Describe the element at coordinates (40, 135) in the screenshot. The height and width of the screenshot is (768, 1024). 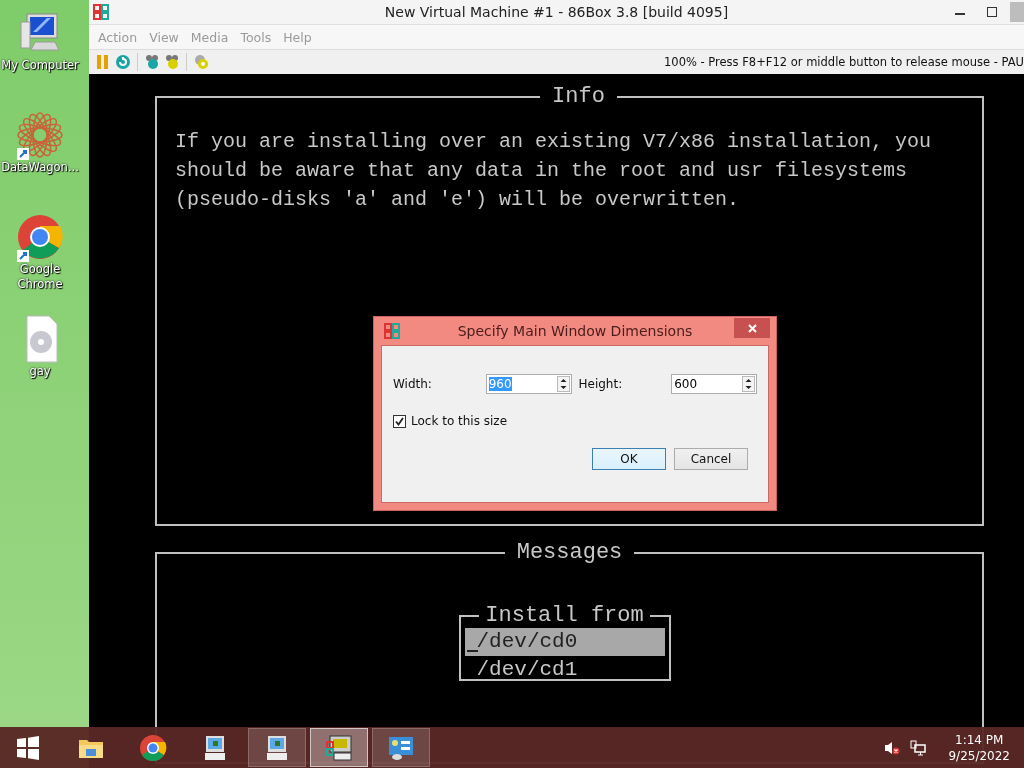
I see `star-pattern-icon` at that location.